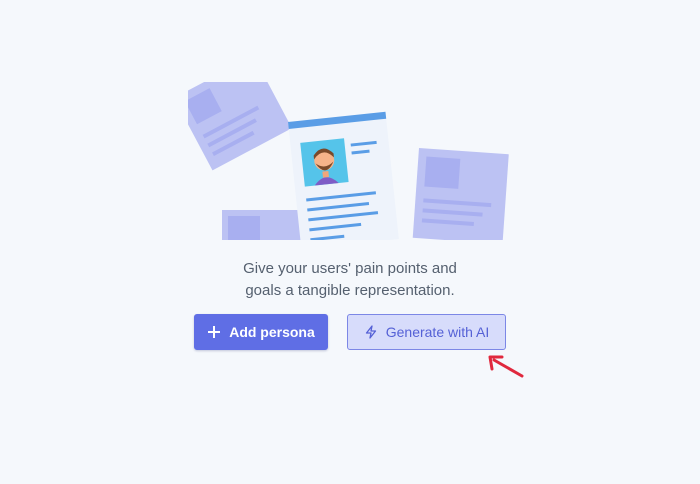 The width and height of the screenshot is (700, 484). What do you see at coordinates (506, 366) in the screenshot?
I see `annotation-arrow` at bounding box center [506, 366].